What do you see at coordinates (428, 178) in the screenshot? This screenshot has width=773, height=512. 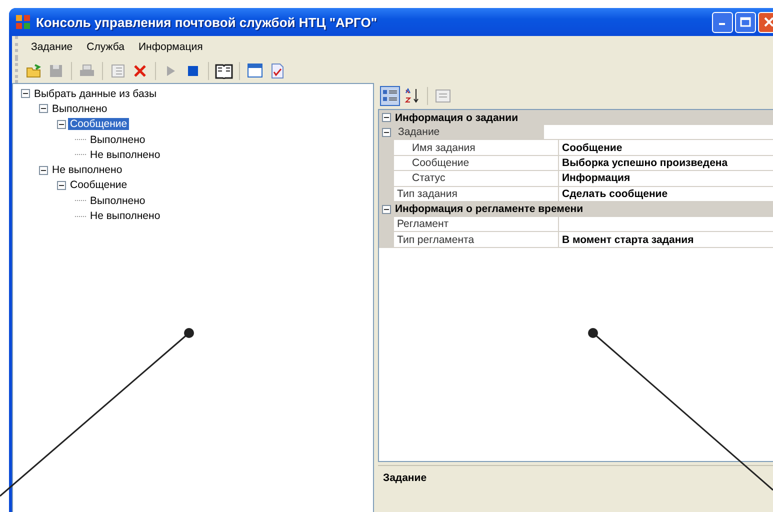 I see `property-name: Статус` at bounding box center [428, 178].